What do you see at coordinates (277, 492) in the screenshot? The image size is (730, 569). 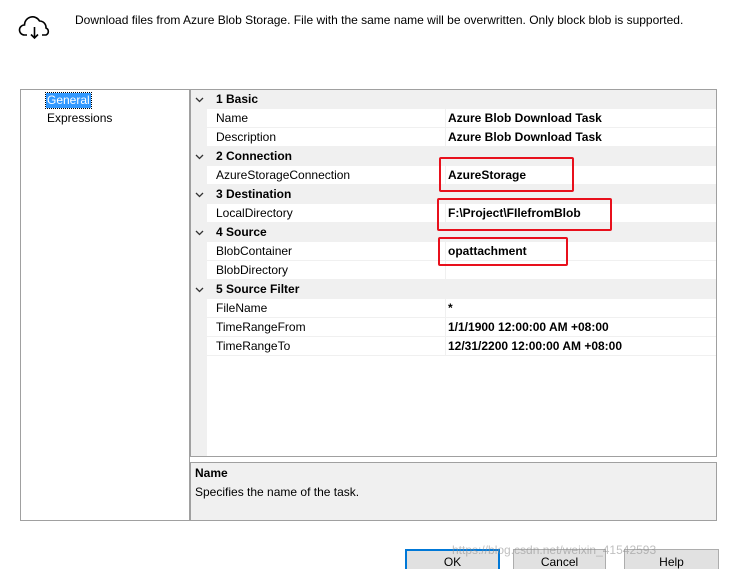 I see `description-text: Specifies the name of the task.` at bounding box center [277, 492].